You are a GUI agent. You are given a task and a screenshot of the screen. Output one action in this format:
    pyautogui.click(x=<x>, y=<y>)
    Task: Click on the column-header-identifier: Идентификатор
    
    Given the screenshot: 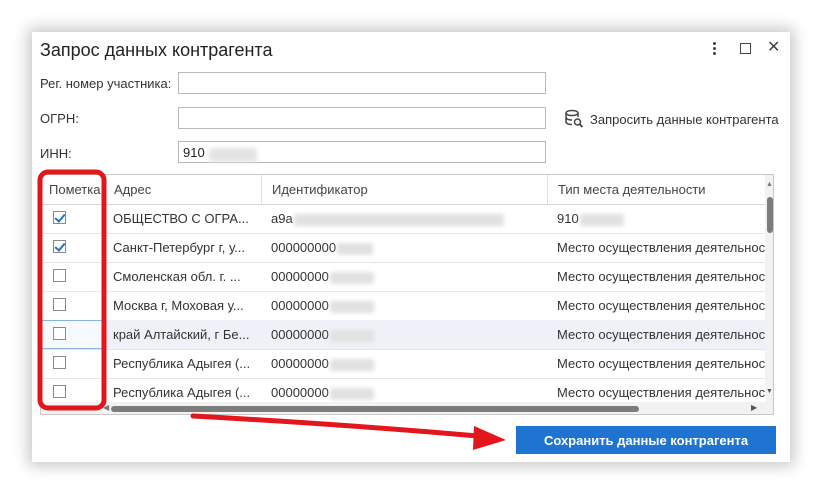 What is the action you would take?
    pyautogui.click(x=404, y=189)
    